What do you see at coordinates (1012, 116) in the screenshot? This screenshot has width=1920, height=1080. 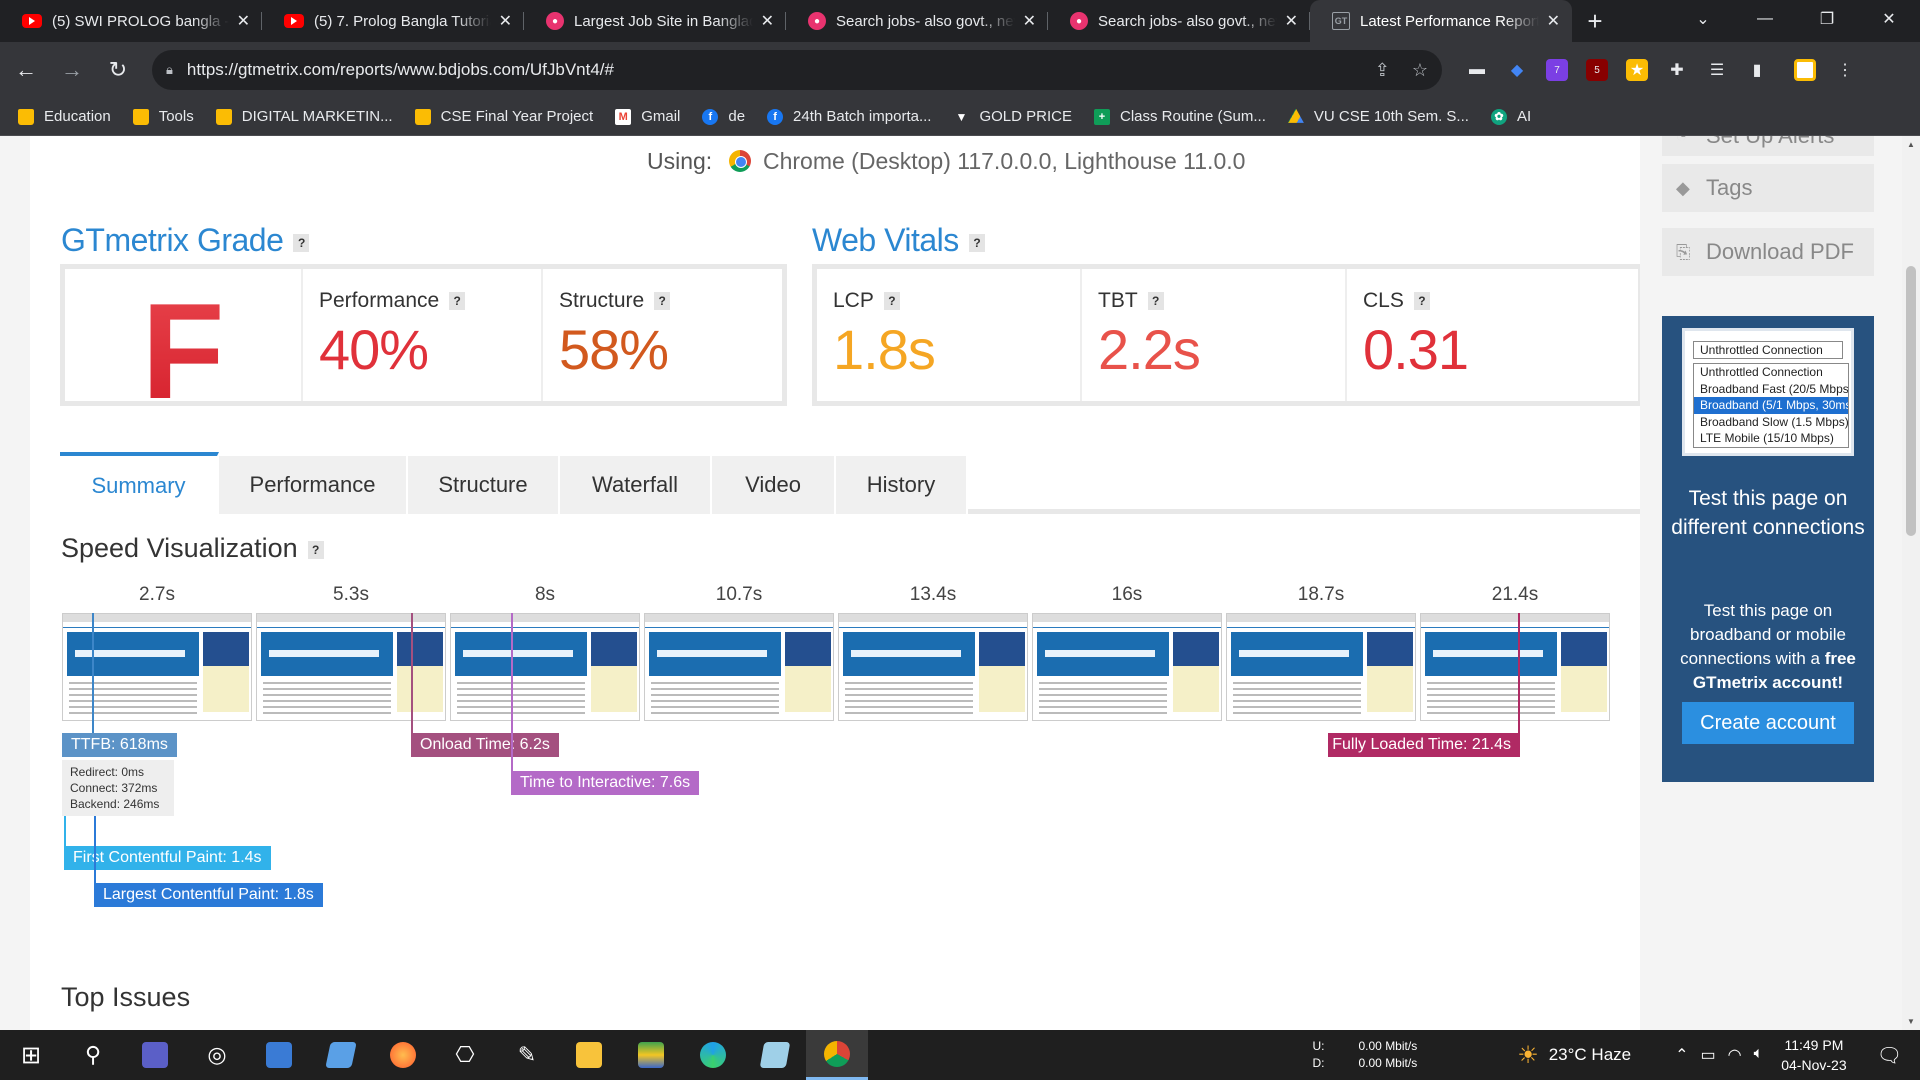 I see `bookmark-gold-price: ▼ GOLD PRICE` at bounding box center [1012, 116].